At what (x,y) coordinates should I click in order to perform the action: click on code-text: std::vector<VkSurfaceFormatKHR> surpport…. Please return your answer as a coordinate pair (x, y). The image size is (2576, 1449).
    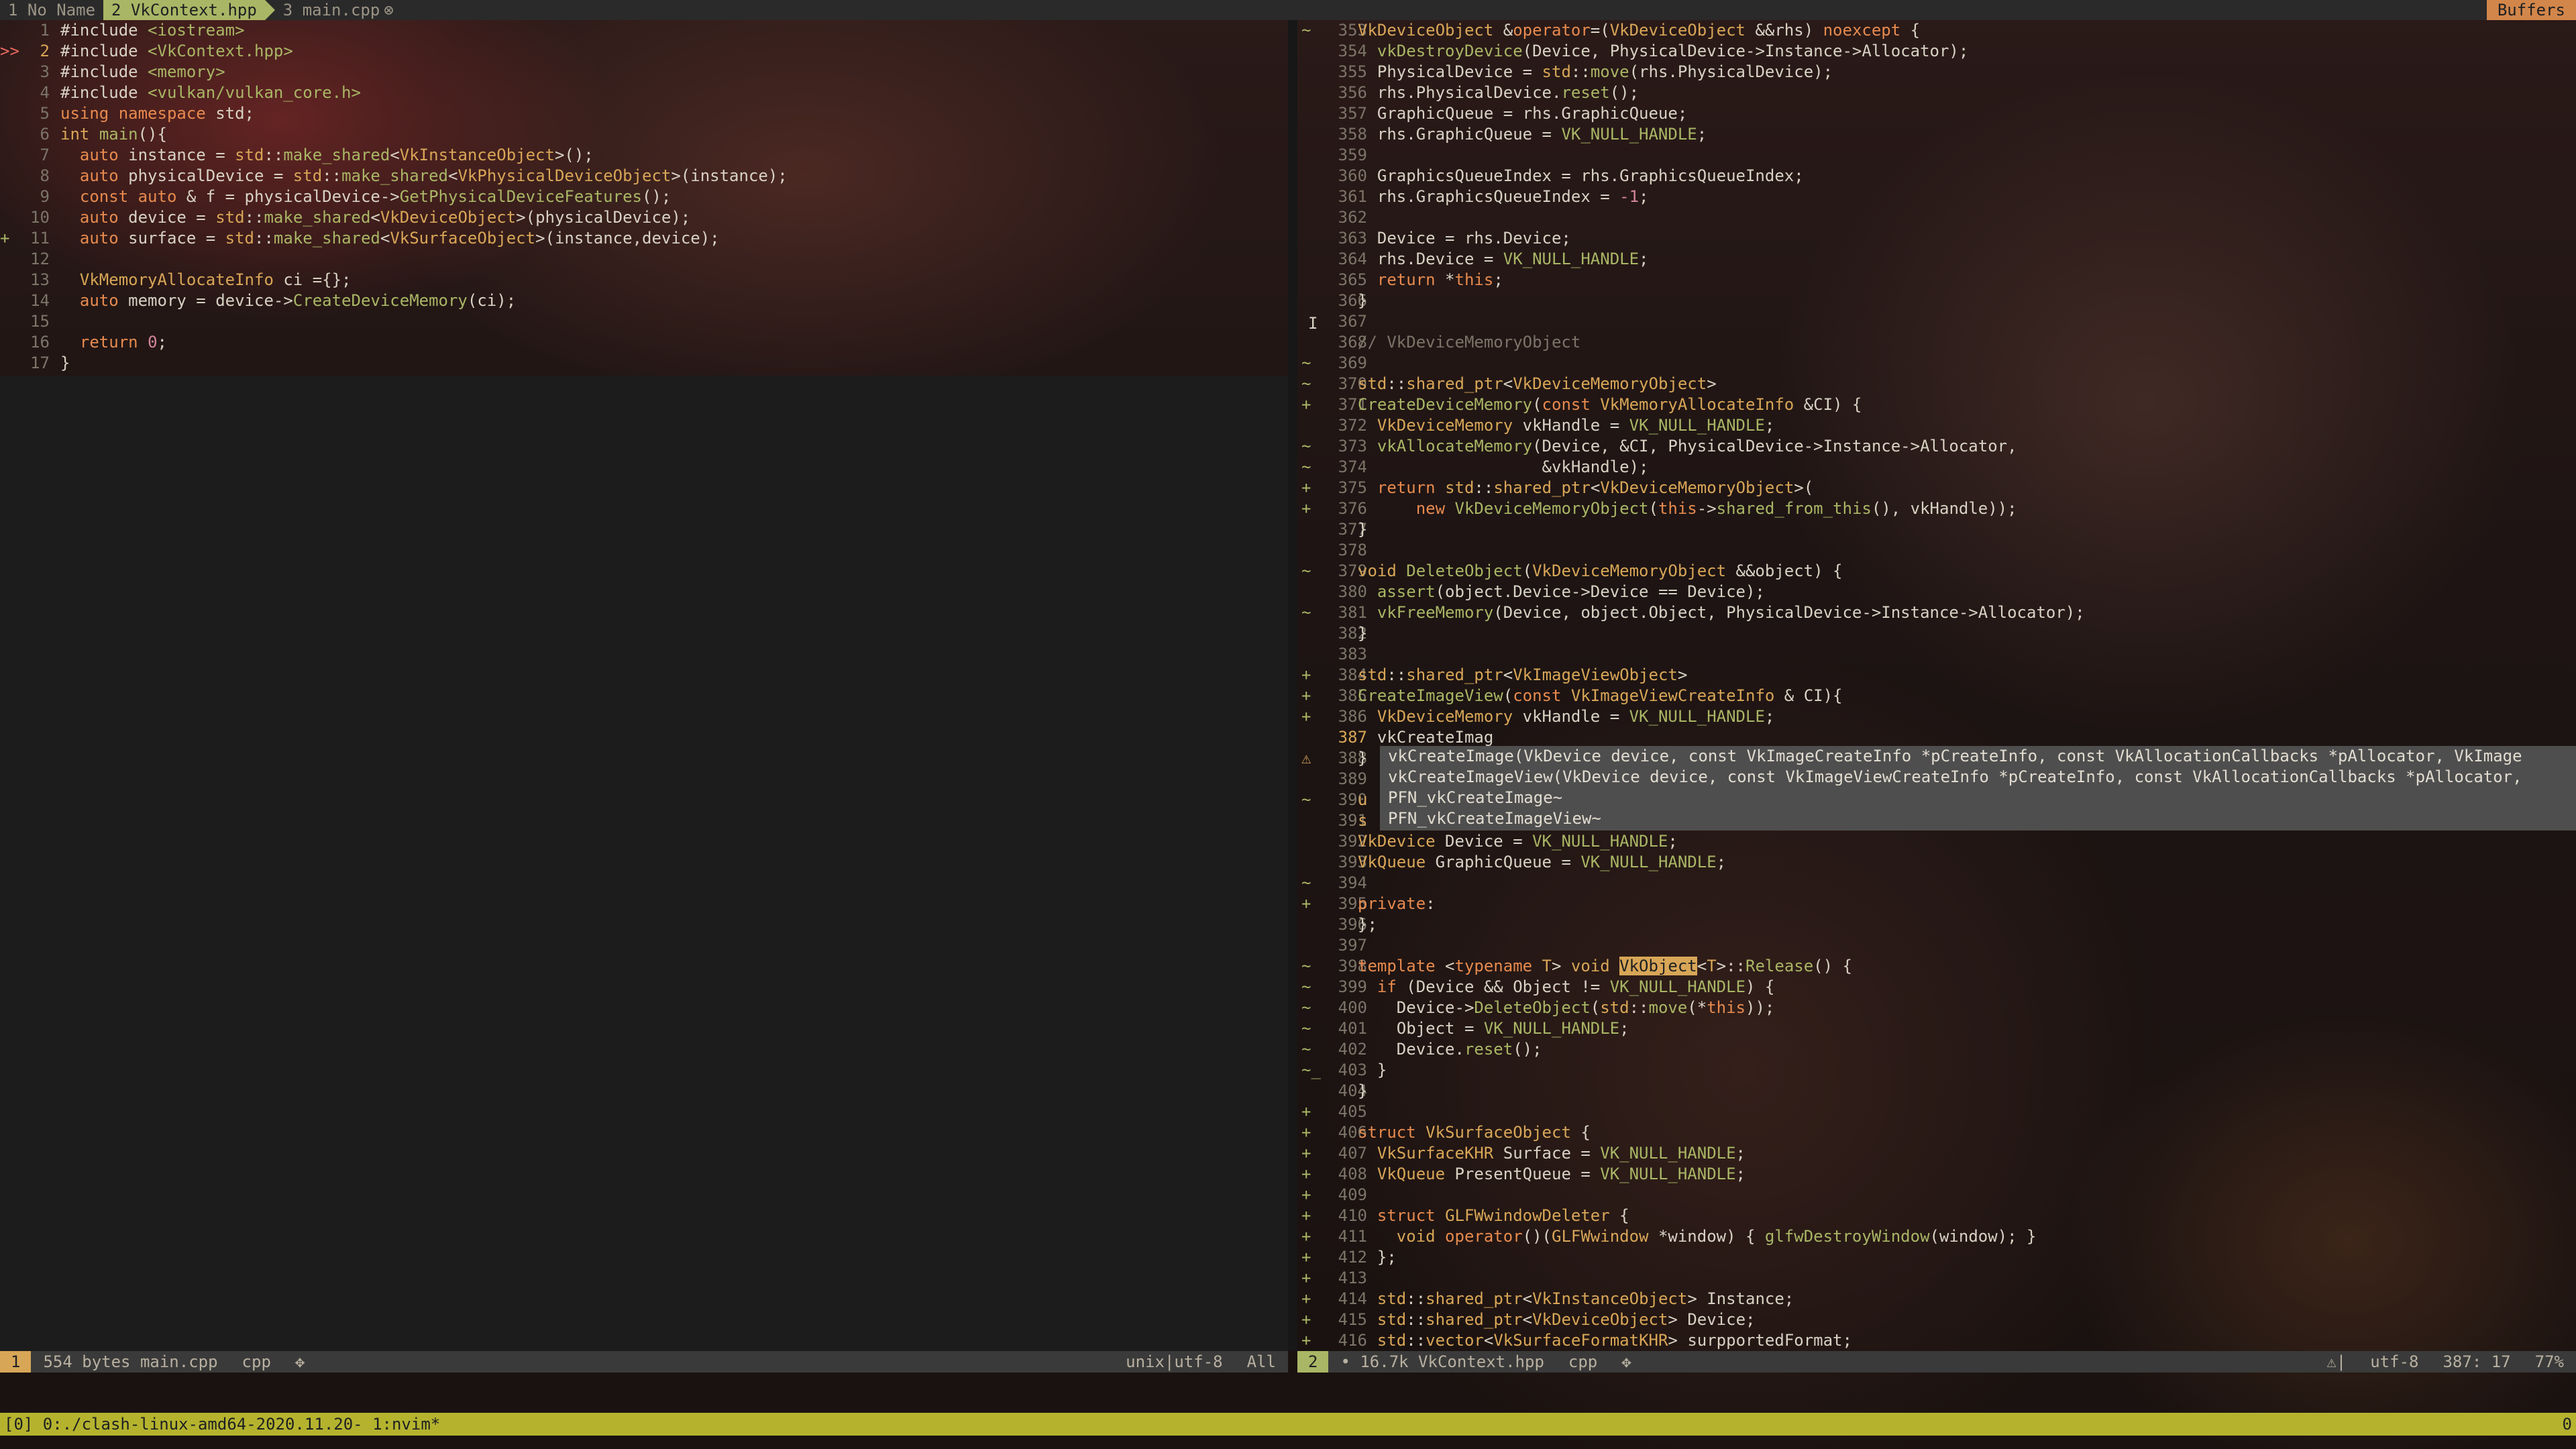
    Looking at the image, I should click on (1605, 1340).